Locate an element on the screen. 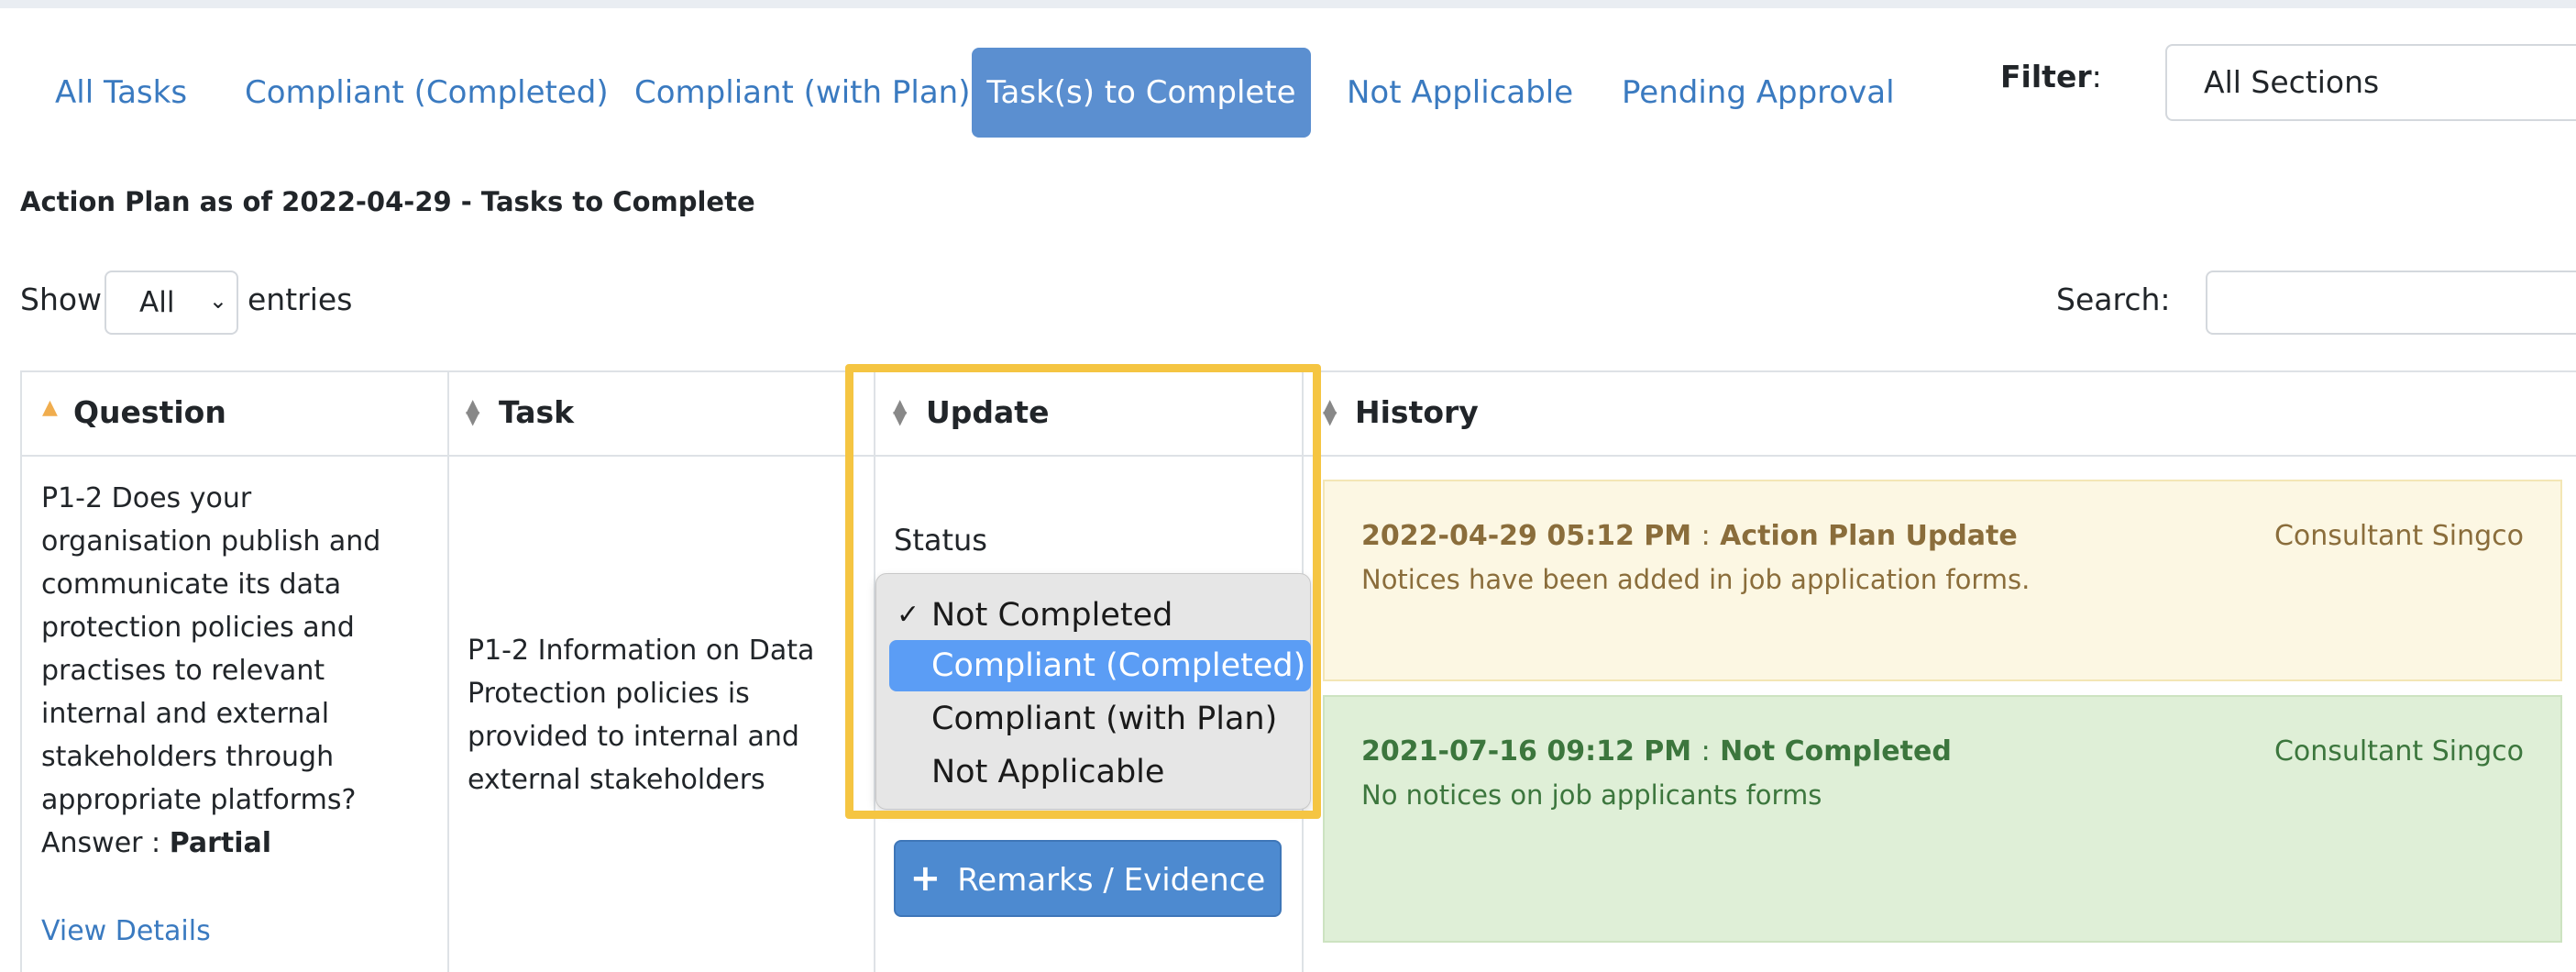 This screenshot has width=2576, height=972. sort-ascending-icon: ▲ is located at coordinates (50, 407).